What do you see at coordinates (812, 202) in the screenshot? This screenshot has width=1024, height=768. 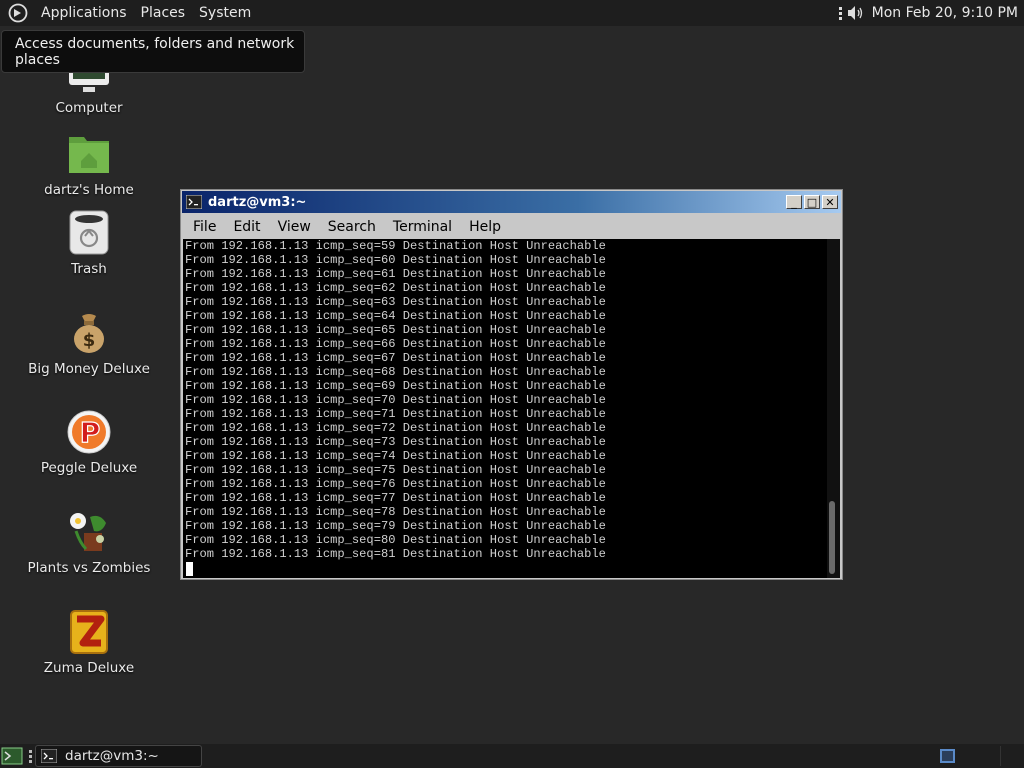 I see `maximize-button: □` at bounding box center [812, 202].